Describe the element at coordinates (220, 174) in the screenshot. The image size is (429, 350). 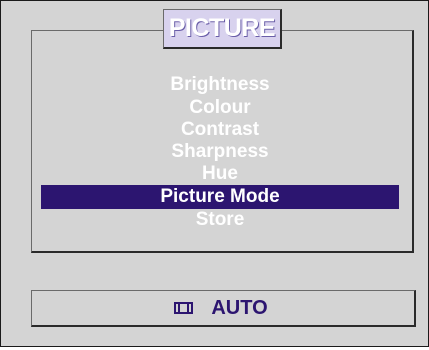
I see `menu-item-hue: Hue` at that location.